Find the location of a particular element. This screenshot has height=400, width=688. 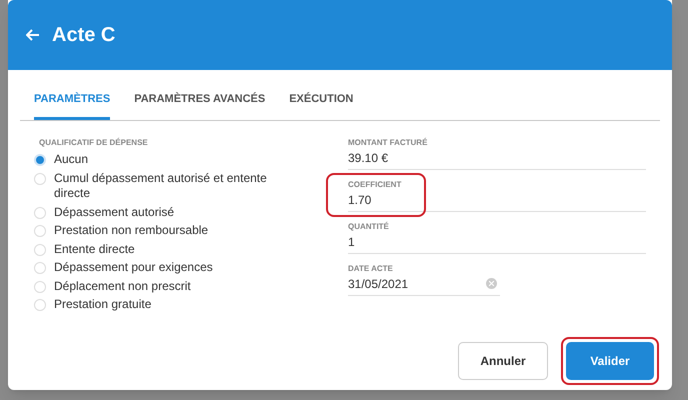

tab: PARAMÈTRES AVANCÉS is located at coordinates (200, 101).